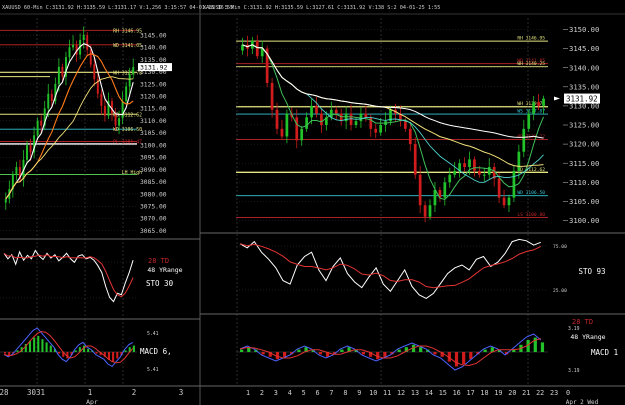 This screenshot has height=405, width=625. I want to click on right-x-tick-label: 13, so click(415, 393).